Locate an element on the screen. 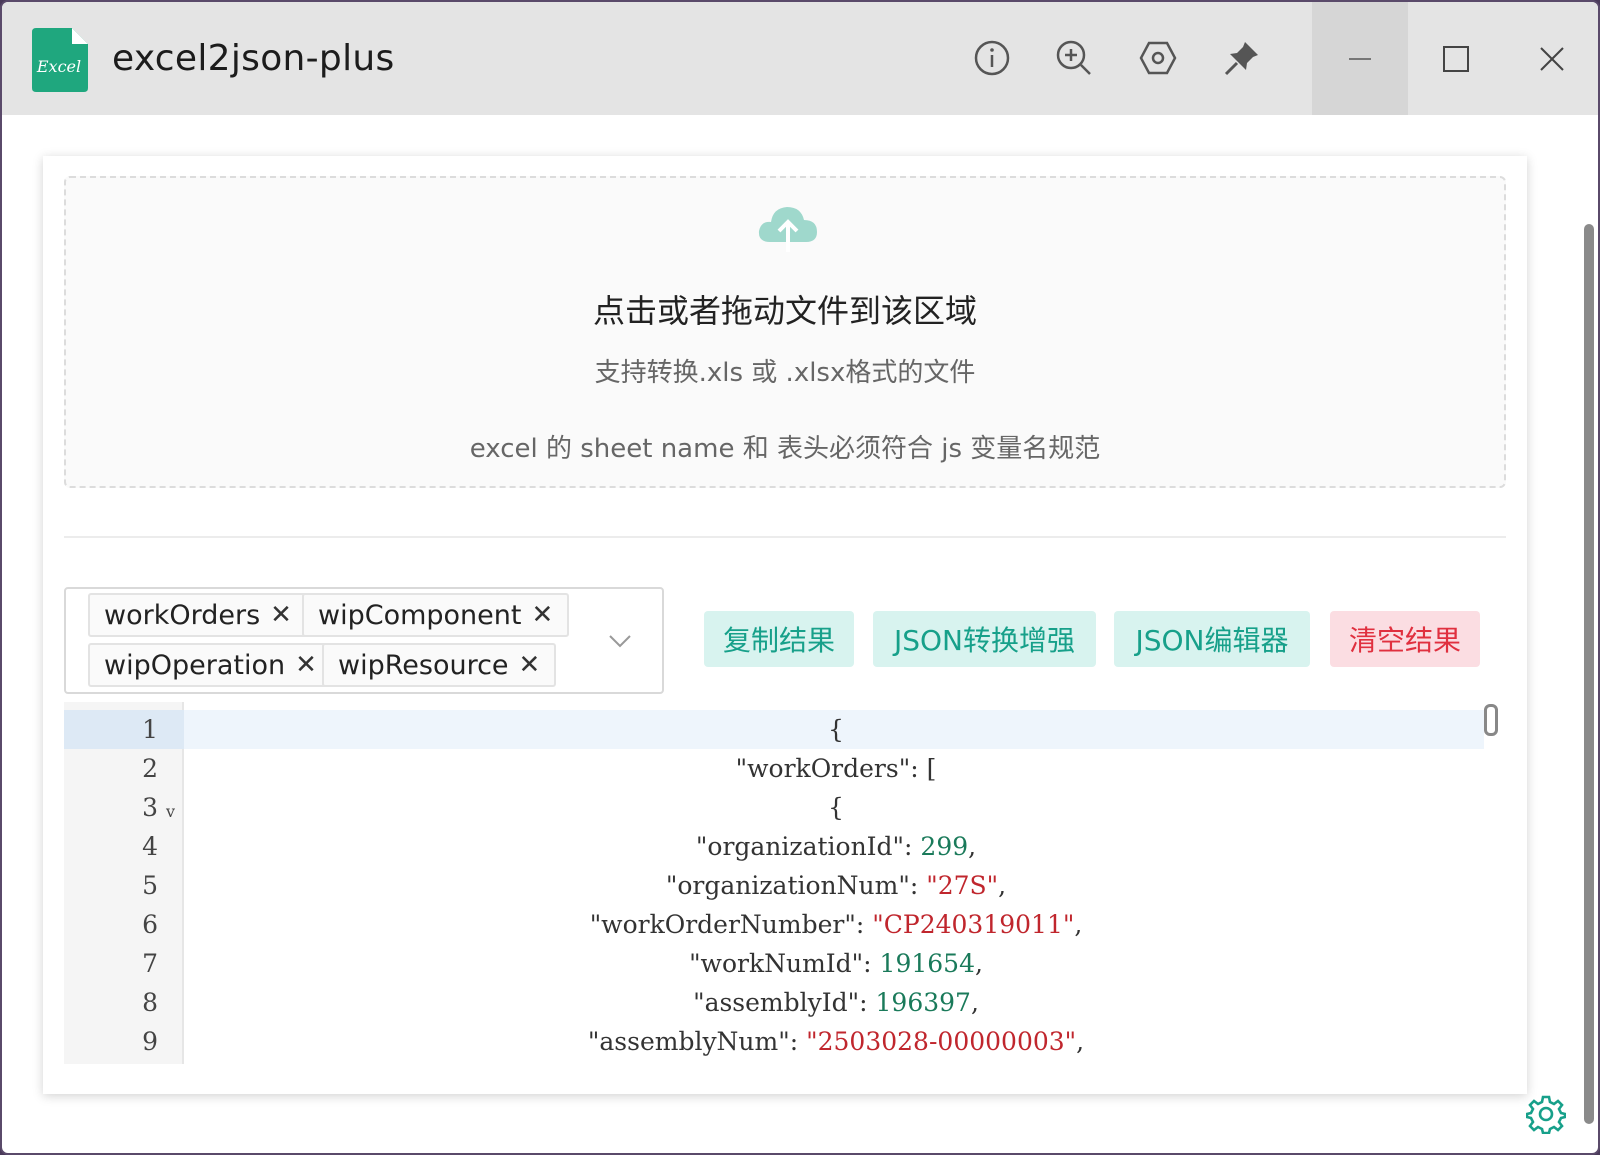 The width and height of the screenshot is (1600, 1155). minimize-icon is located at coordinates (1360, 58).